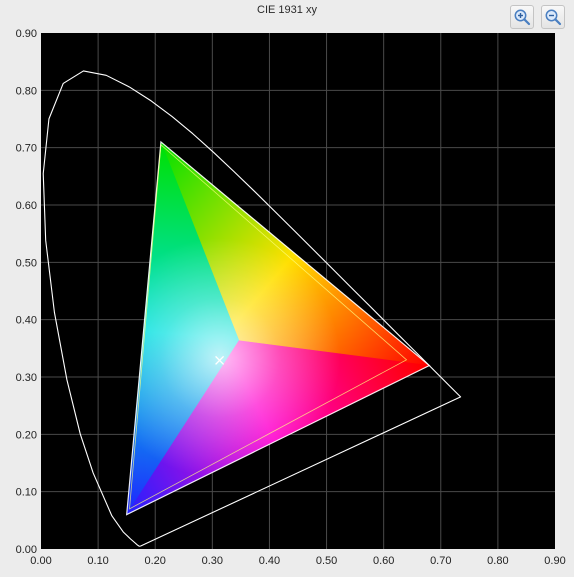 The height and width of the screenshot is (577, 574). What do you see at coordinates (26, 263) in the screenshot?
I see `y-tick-label: 0.50` at bounding box center [26, 263].